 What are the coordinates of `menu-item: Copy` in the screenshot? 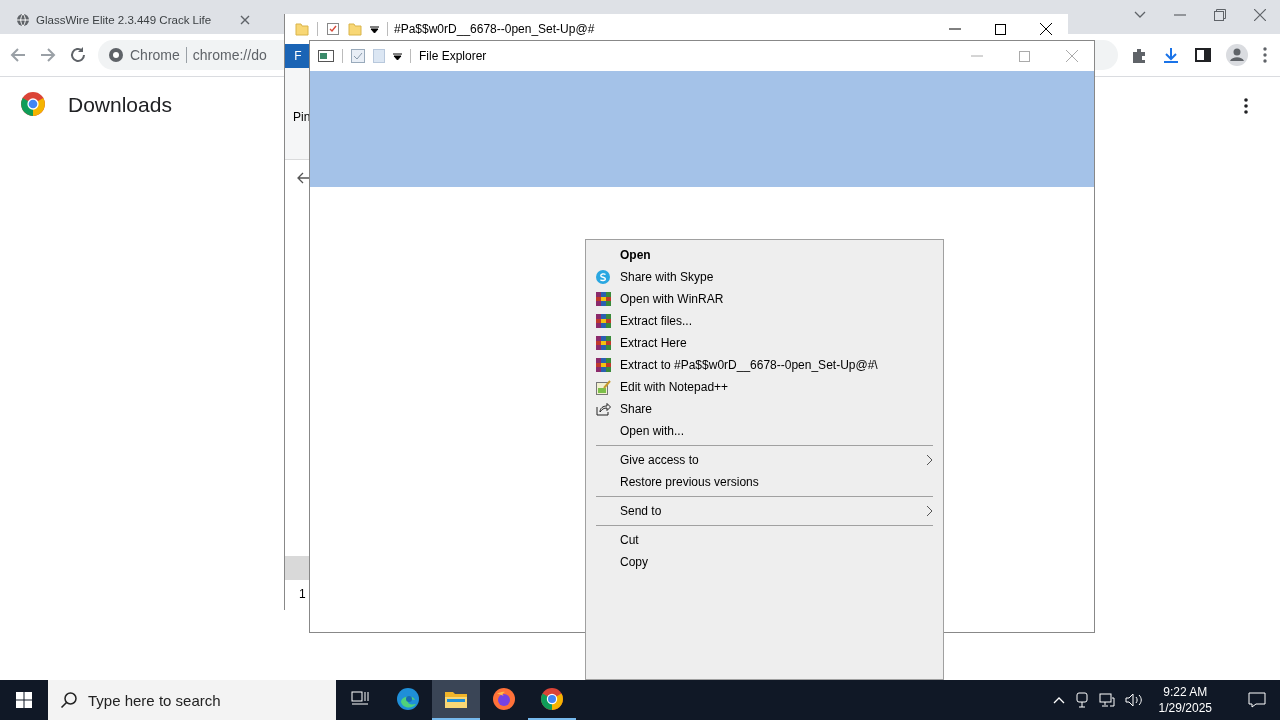 It's located at (764, 562).